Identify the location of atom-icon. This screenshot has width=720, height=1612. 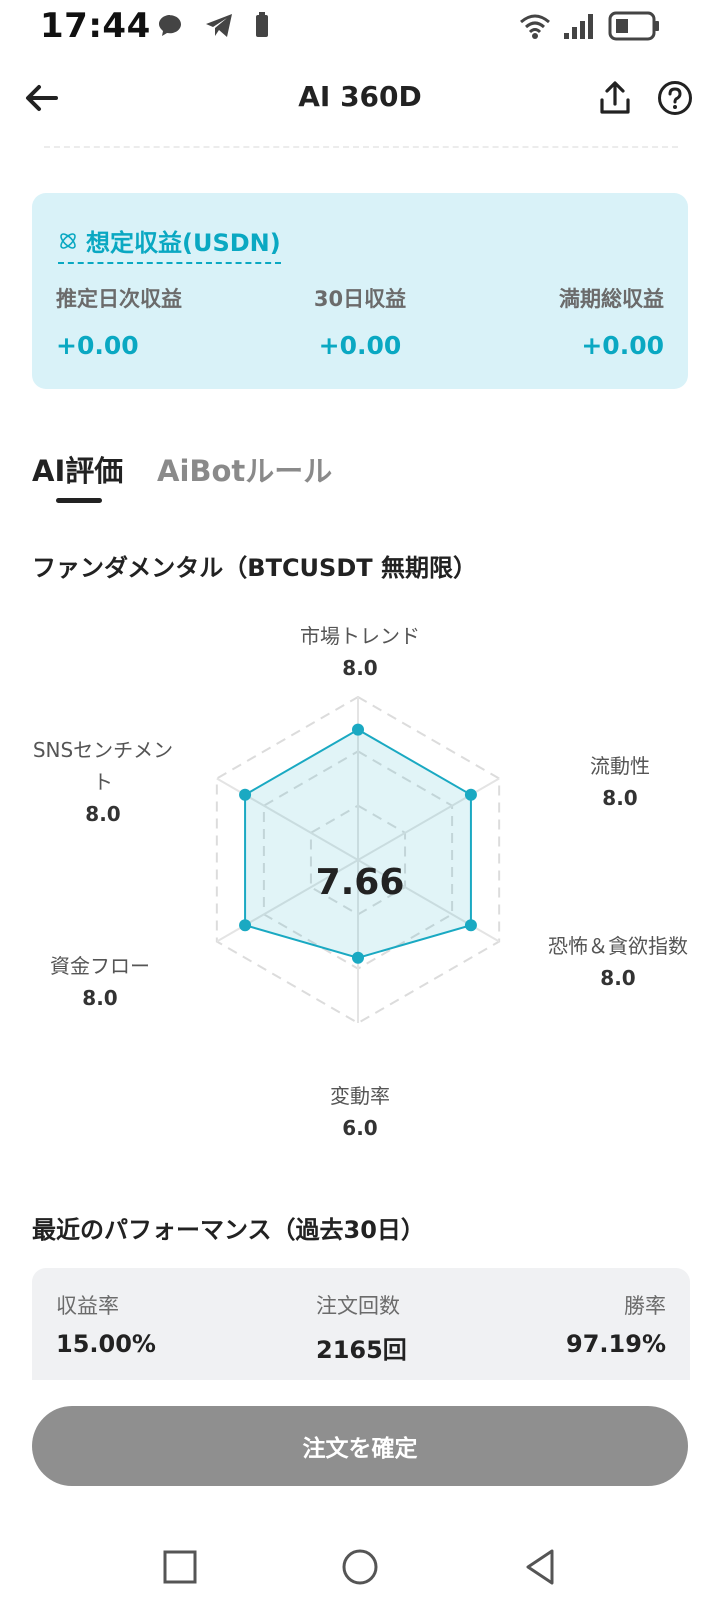
(68, 240).